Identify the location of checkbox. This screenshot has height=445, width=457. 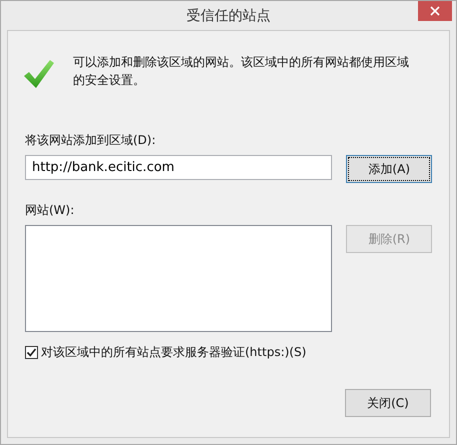
(31, 352).